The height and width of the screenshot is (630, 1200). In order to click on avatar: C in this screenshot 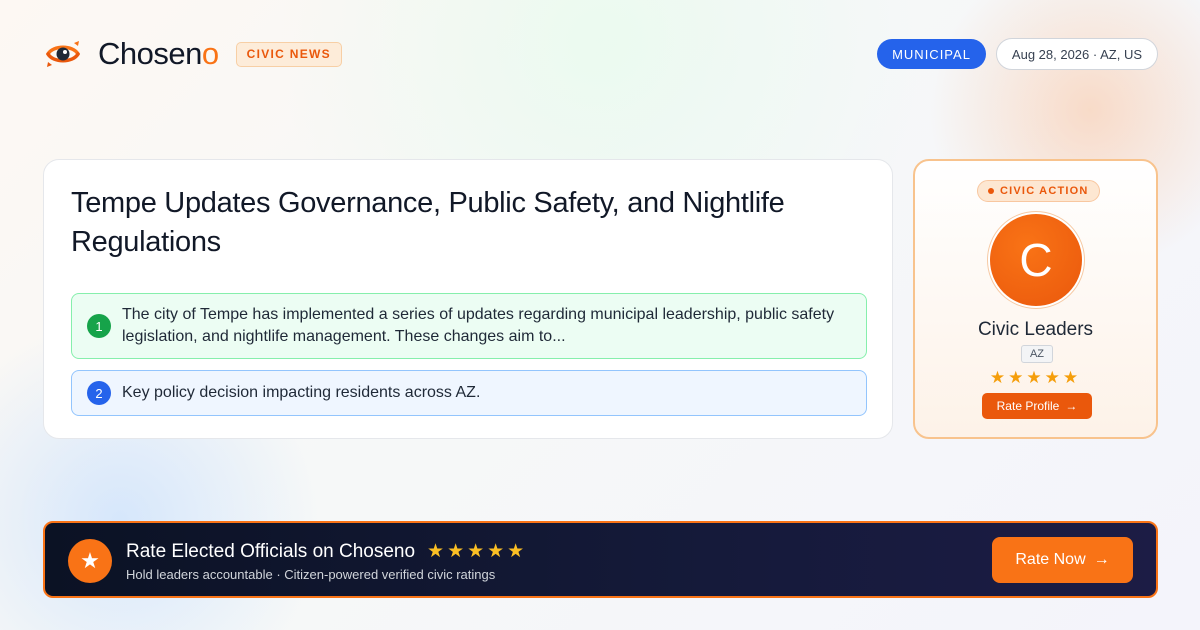, I will do `click(1036, 260)`.